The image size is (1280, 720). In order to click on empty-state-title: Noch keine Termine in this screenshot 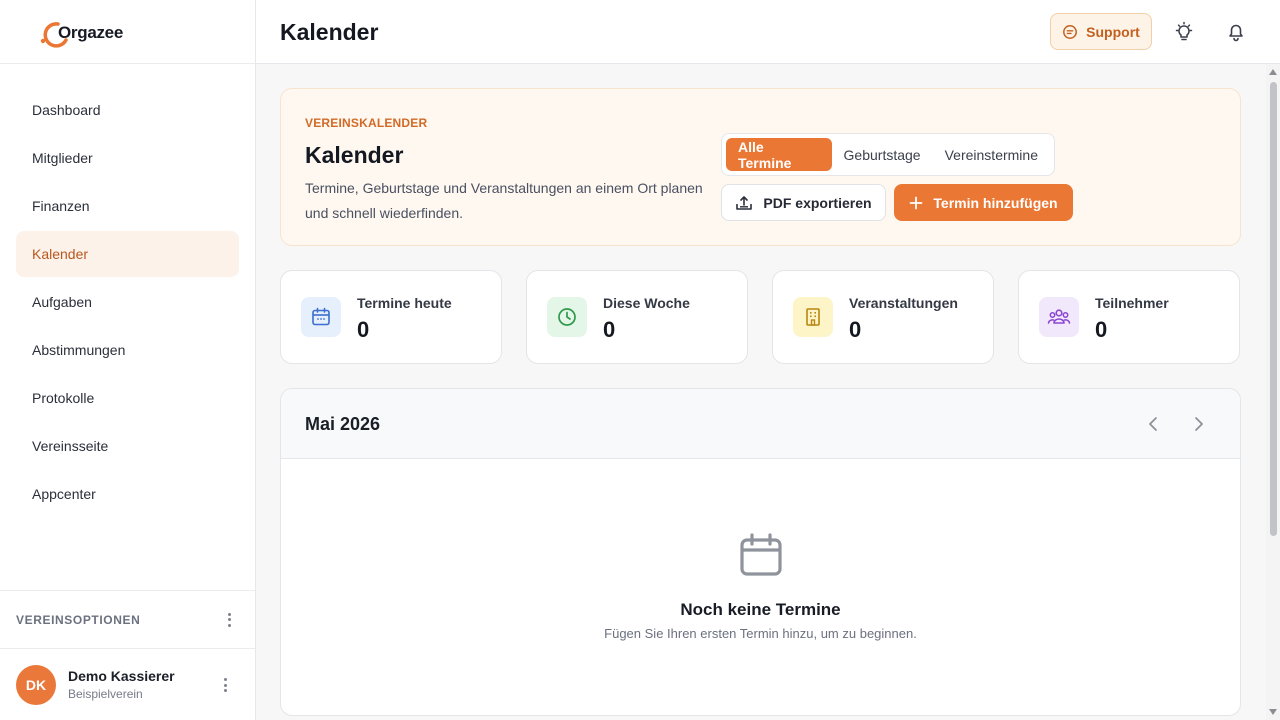, I will do `click(760, 609)`.